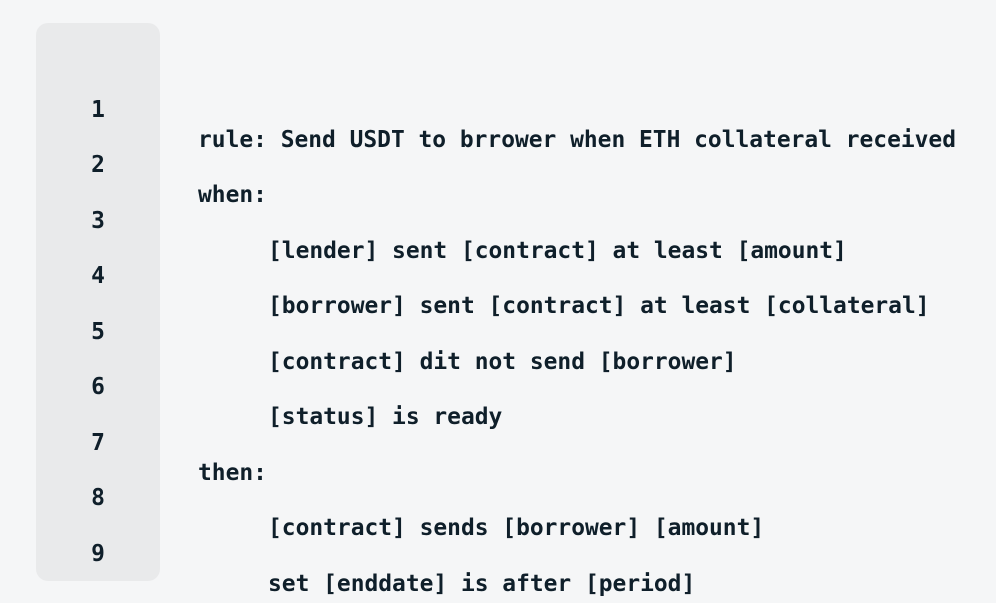 Image resolution: width=996 pixels, height=603 pixels. Describe the element at coordinates (382, 497) in the screenshot. I see `code-line: 8 [contract] sends [borrower] [amount]` at that location.